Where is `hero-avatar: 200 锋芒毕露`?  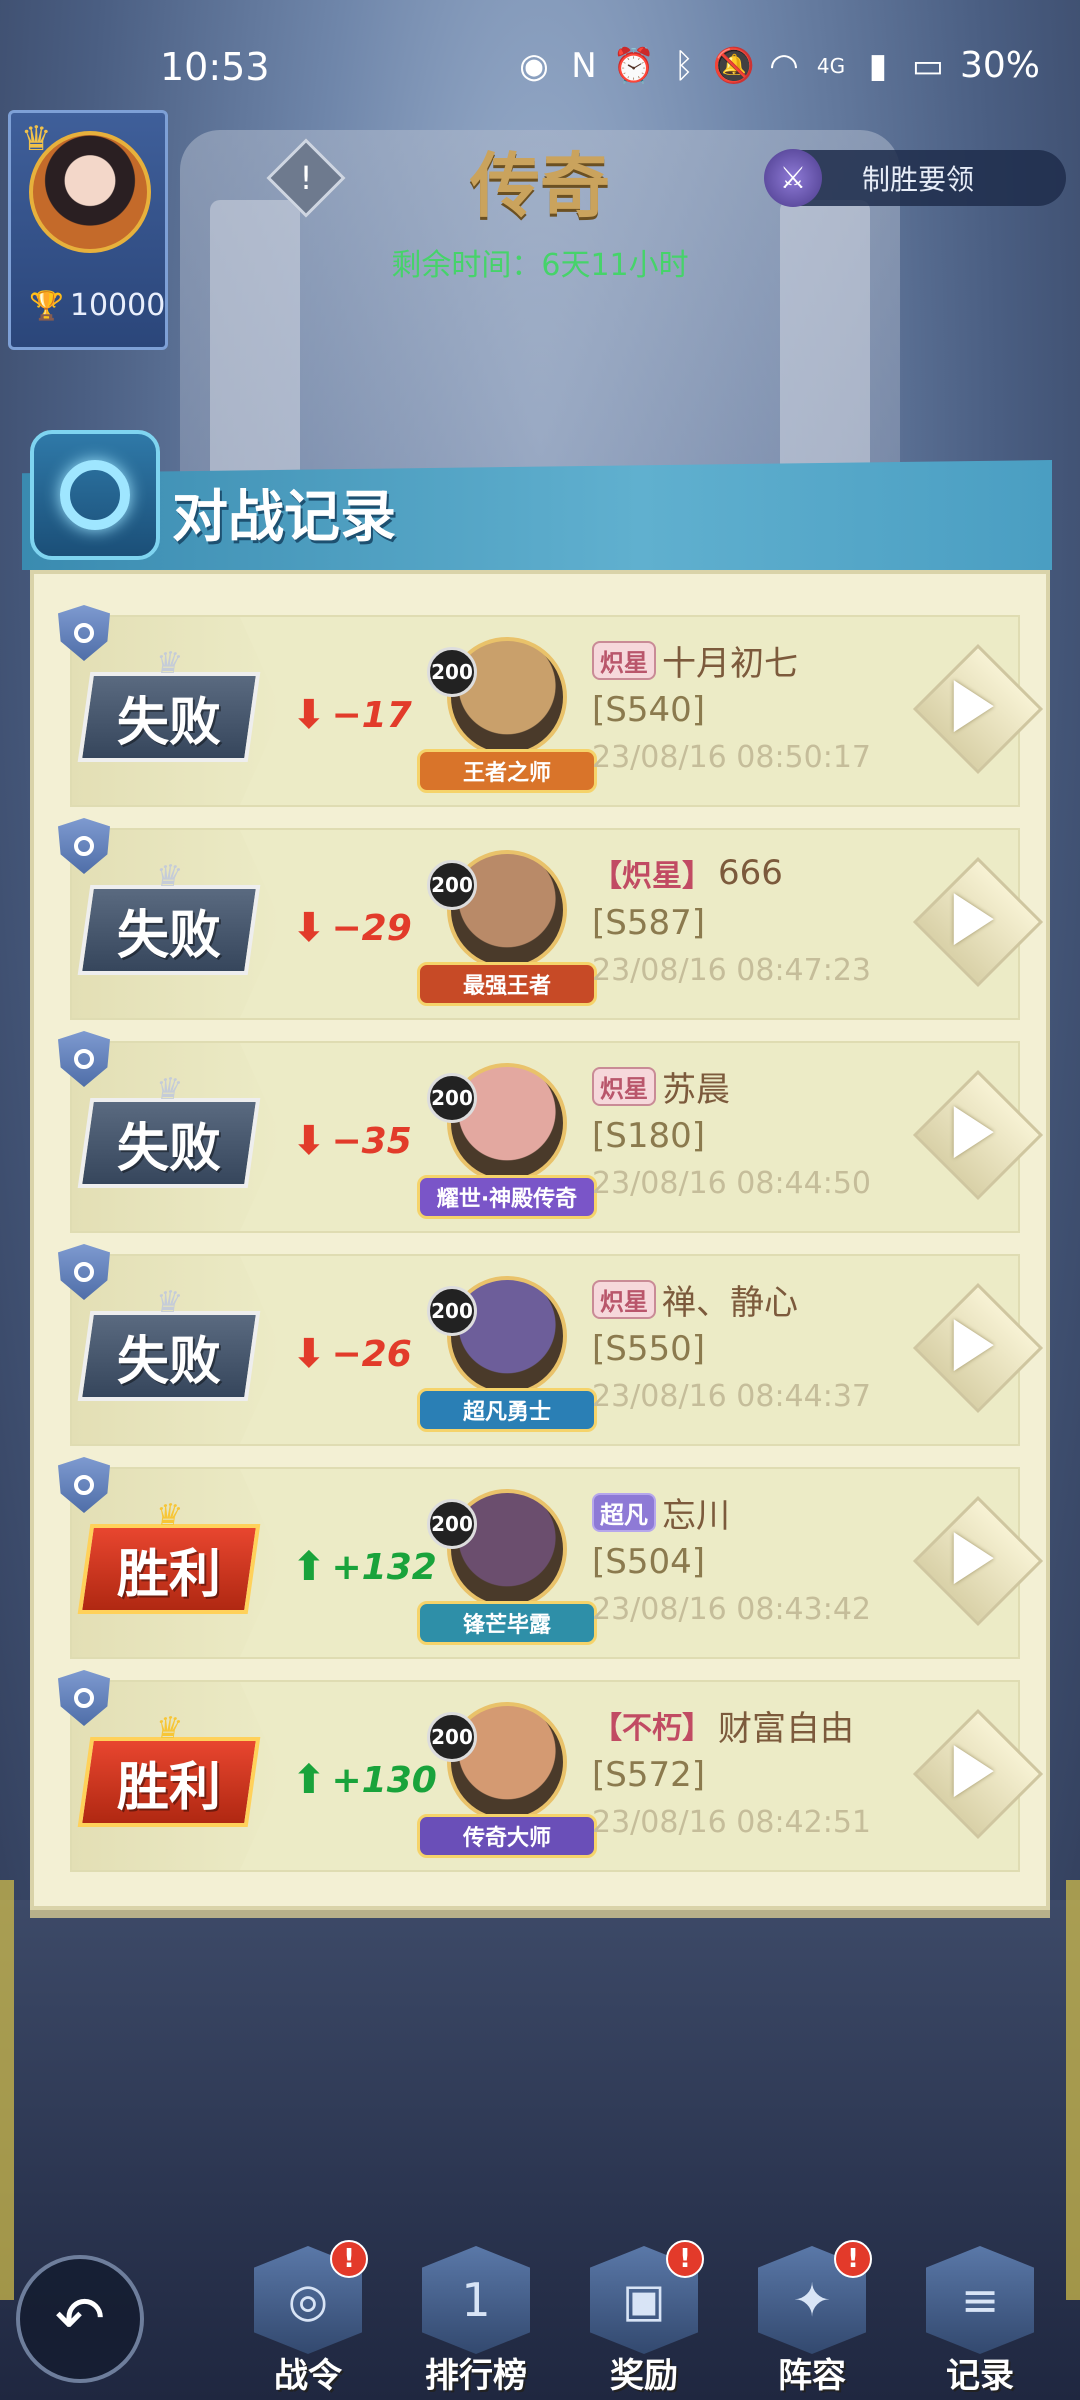
hero-avatar: 200 锋芒毕露 is located at coordinates (507, 1566).